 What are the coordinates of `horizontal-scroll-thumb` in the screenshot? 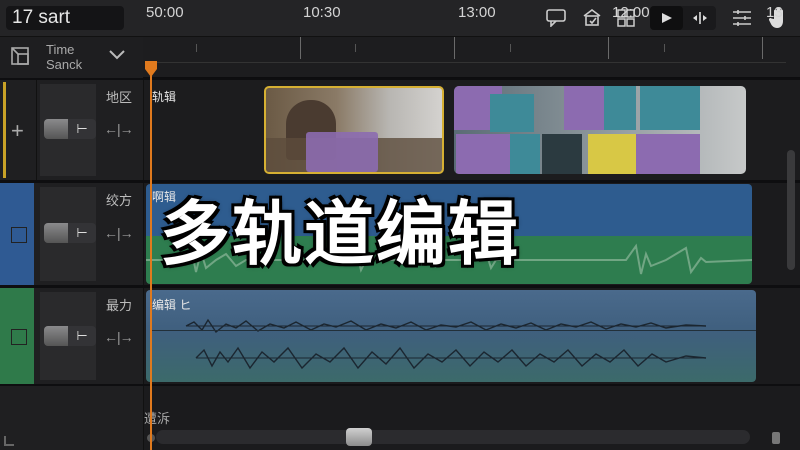 It's located at (359, 437).